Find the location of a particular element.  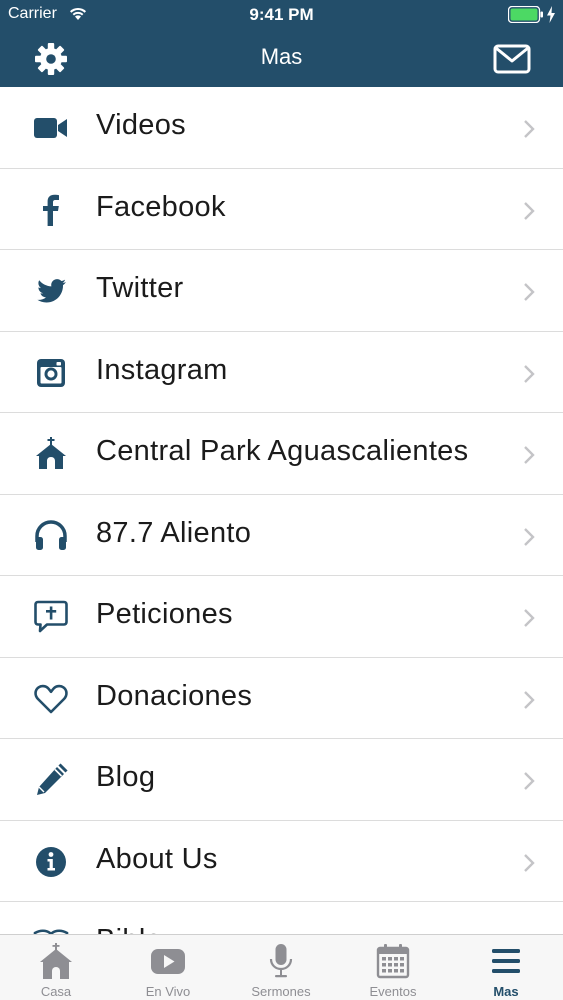

app-header: Carrier 9:41 PM Mas is located at coordinates (281, 43).